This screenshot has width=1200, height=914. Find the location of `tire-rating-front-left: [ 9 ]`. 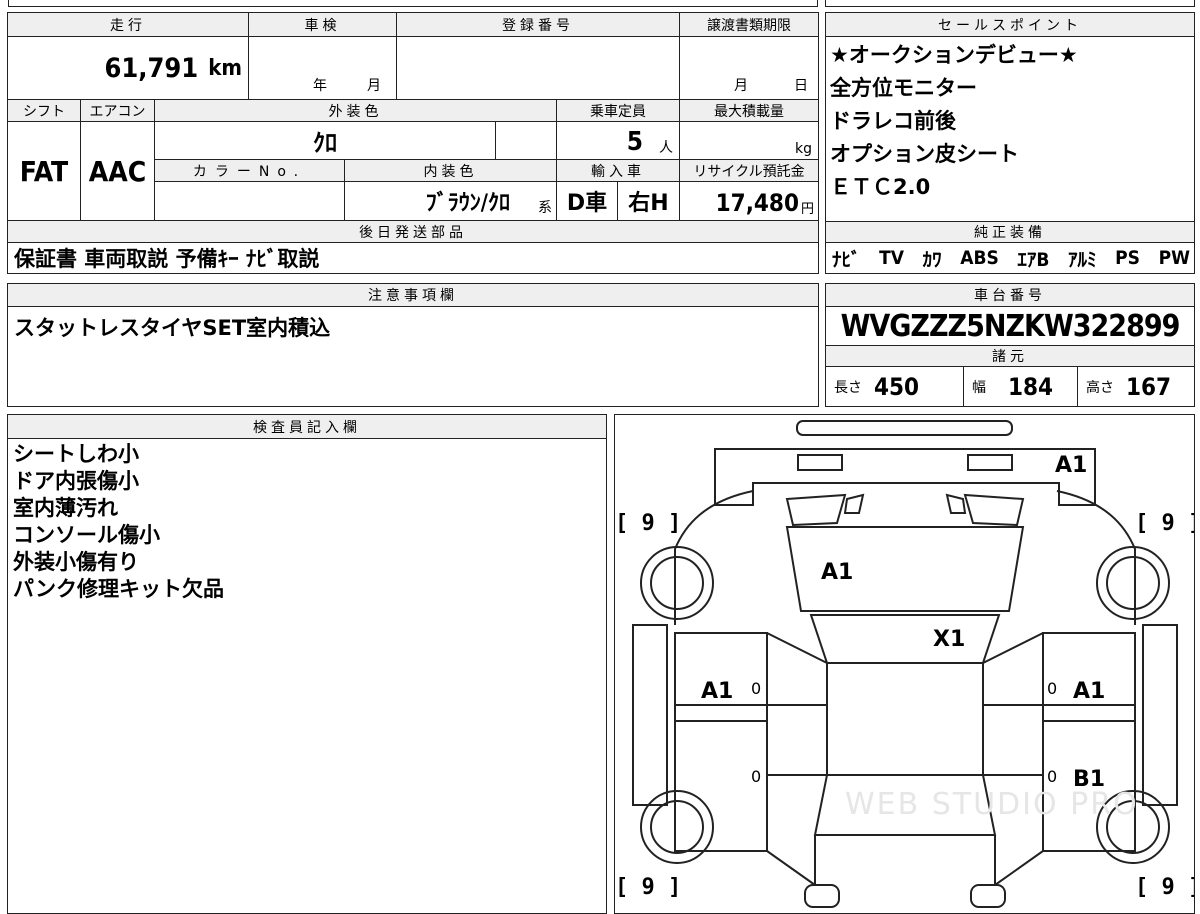

tire-rating-front-left: [ 9 ] is located at coordinates (648, 887).